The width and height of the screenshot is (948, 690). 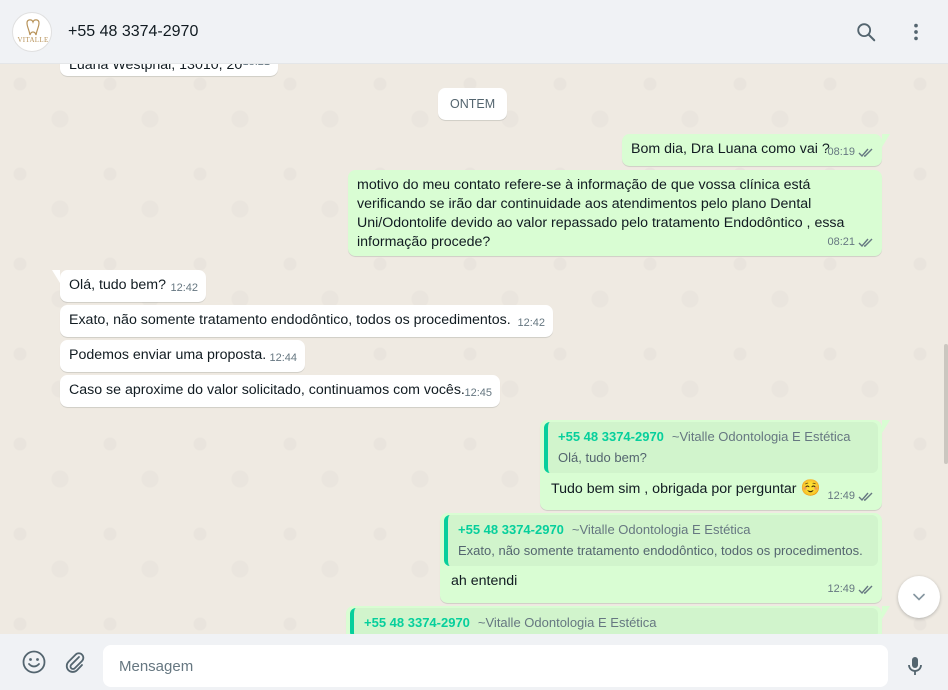 What do you see at coordinates (473, 104) in the screenshot?
I see `date-separator: ONTEM` at bounding box center [473, 104].